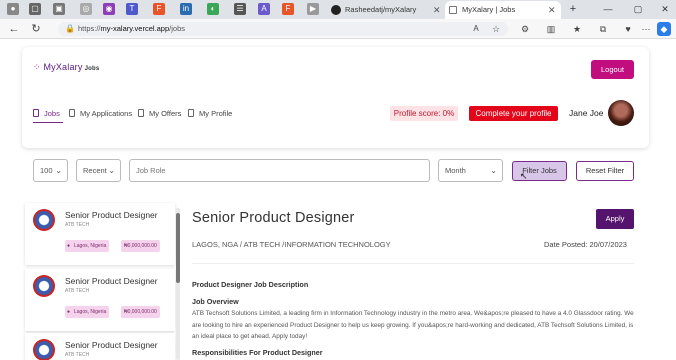 The width and height of the screenshot is (676, 360). I want to click on collections-icon: ⧉, so click(603, 29).